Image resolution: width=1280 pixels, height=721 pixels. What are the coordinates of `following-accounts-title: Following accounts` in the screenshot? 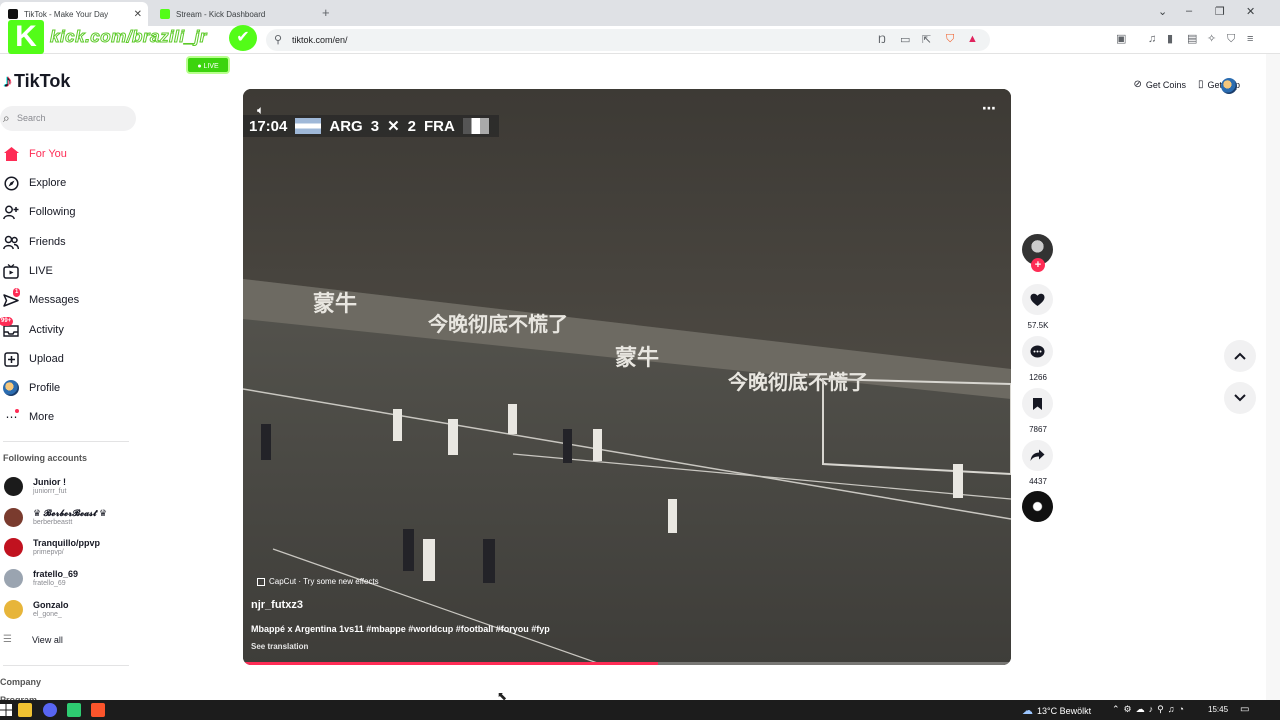 It's located at (45, 458).